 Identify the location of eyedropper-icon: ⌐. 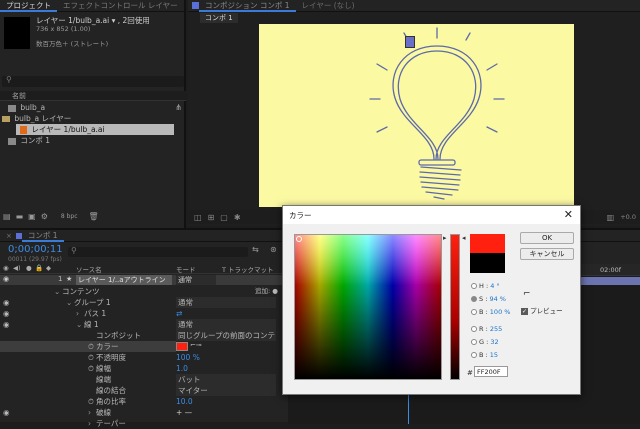
(527, 294).